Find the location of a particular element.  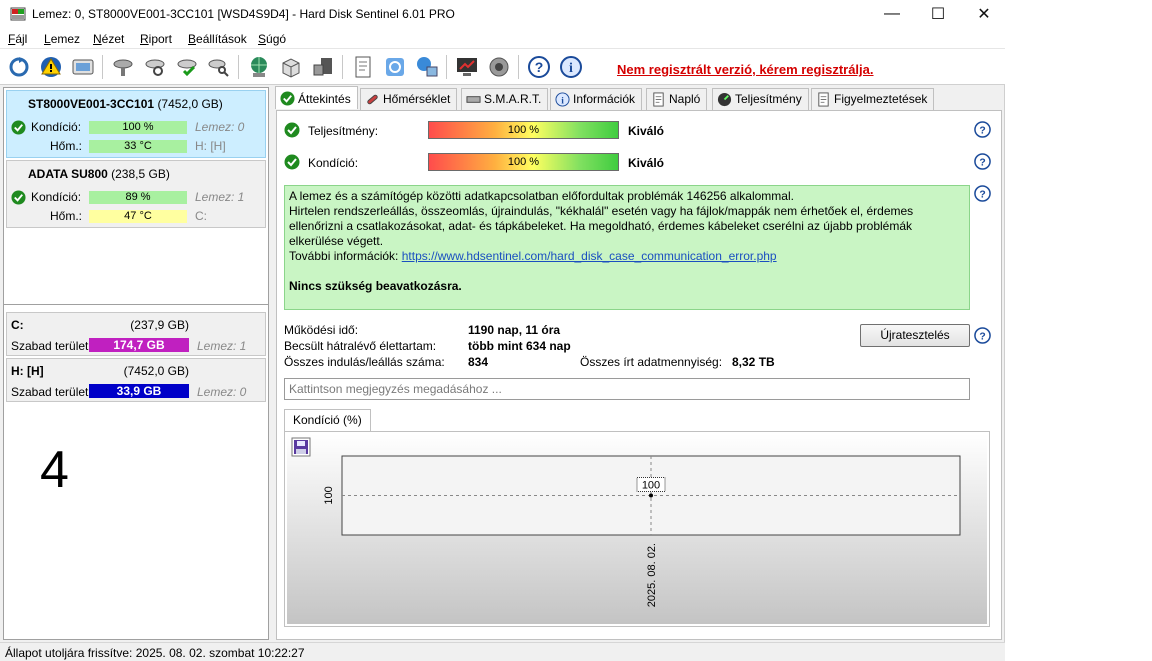

remaining-life-value: több mint 634 nap is located at coordinates (519, 346).